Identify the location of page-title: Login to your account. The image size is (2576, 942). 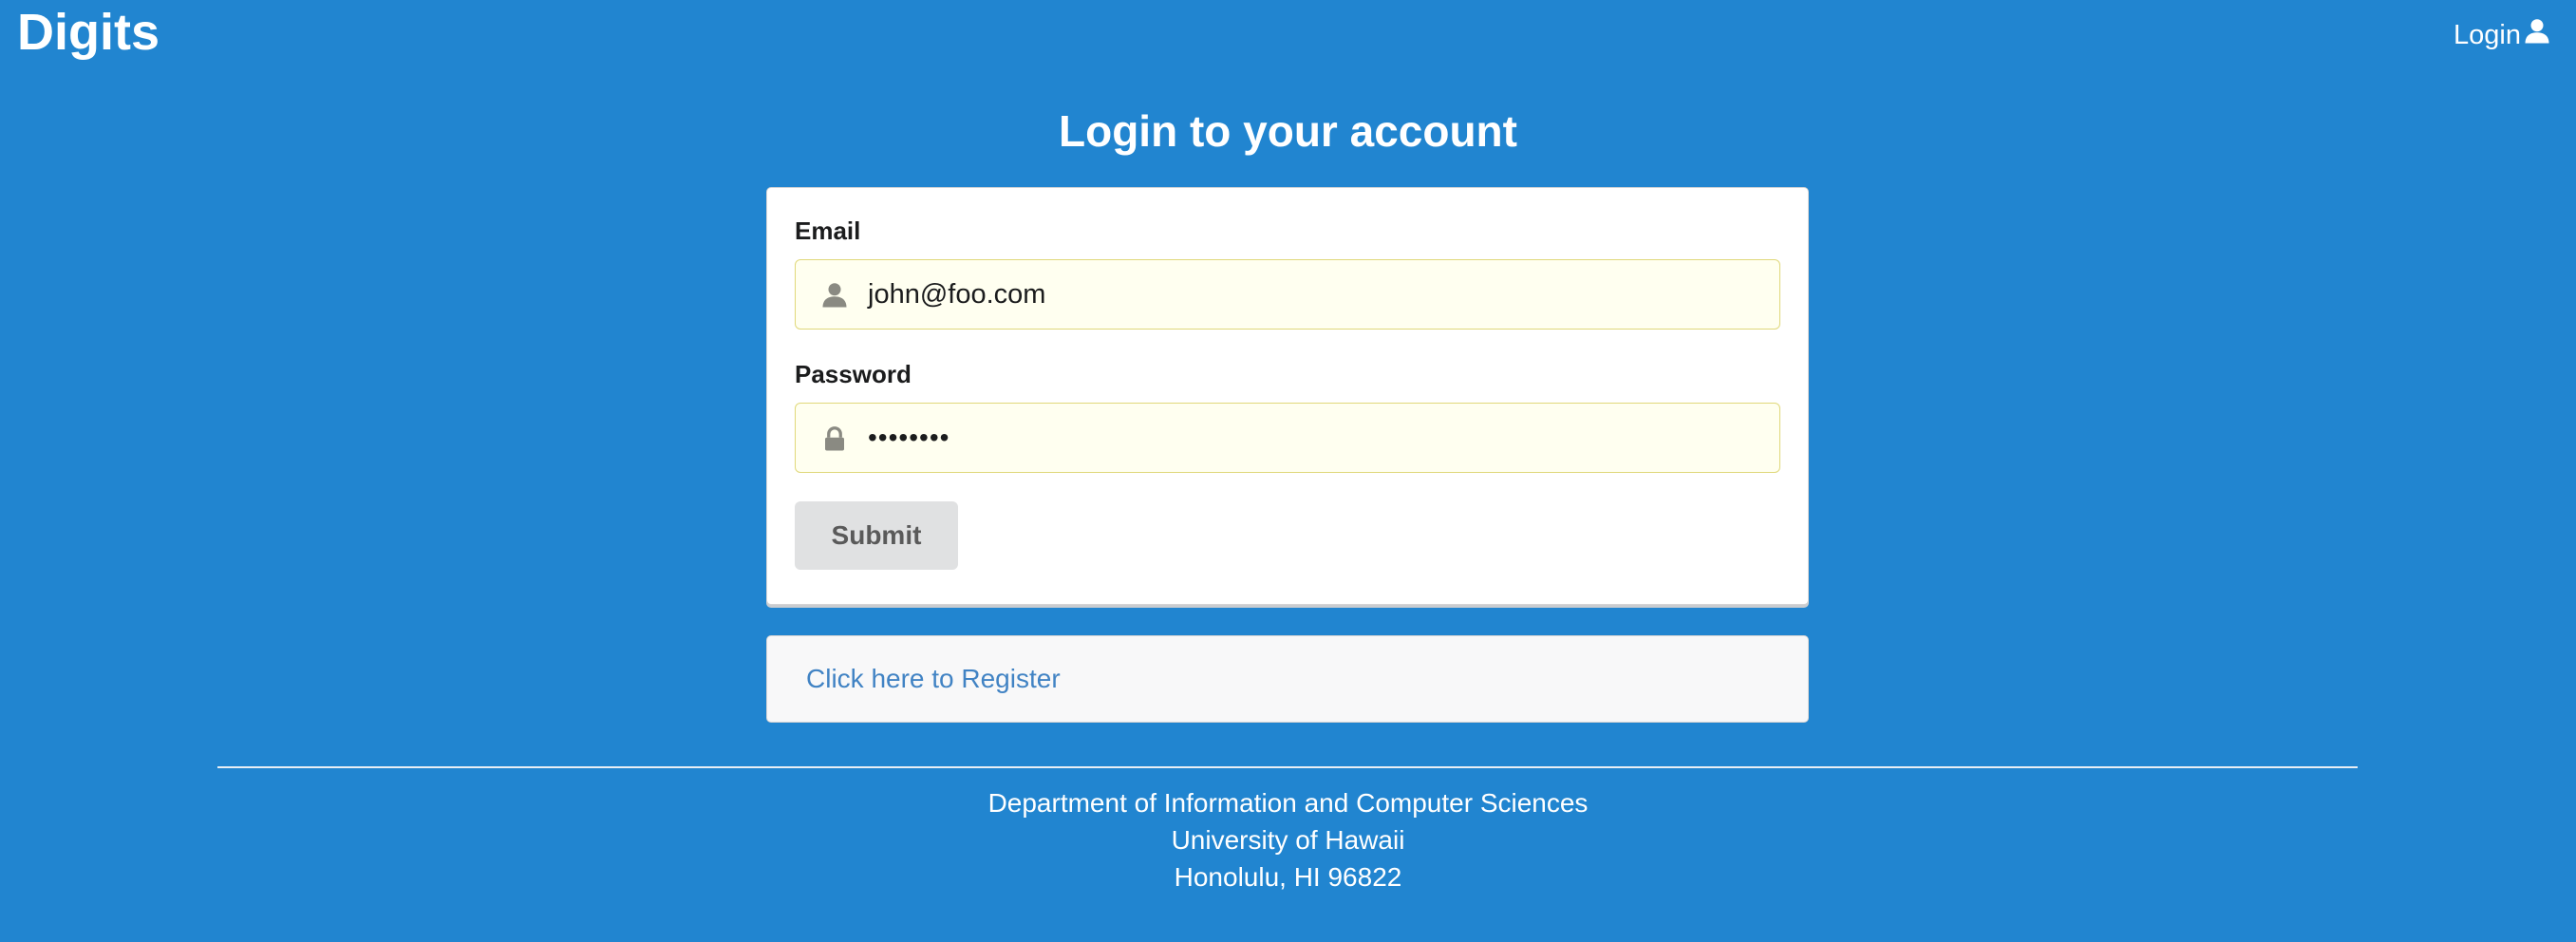
(1288, 131).